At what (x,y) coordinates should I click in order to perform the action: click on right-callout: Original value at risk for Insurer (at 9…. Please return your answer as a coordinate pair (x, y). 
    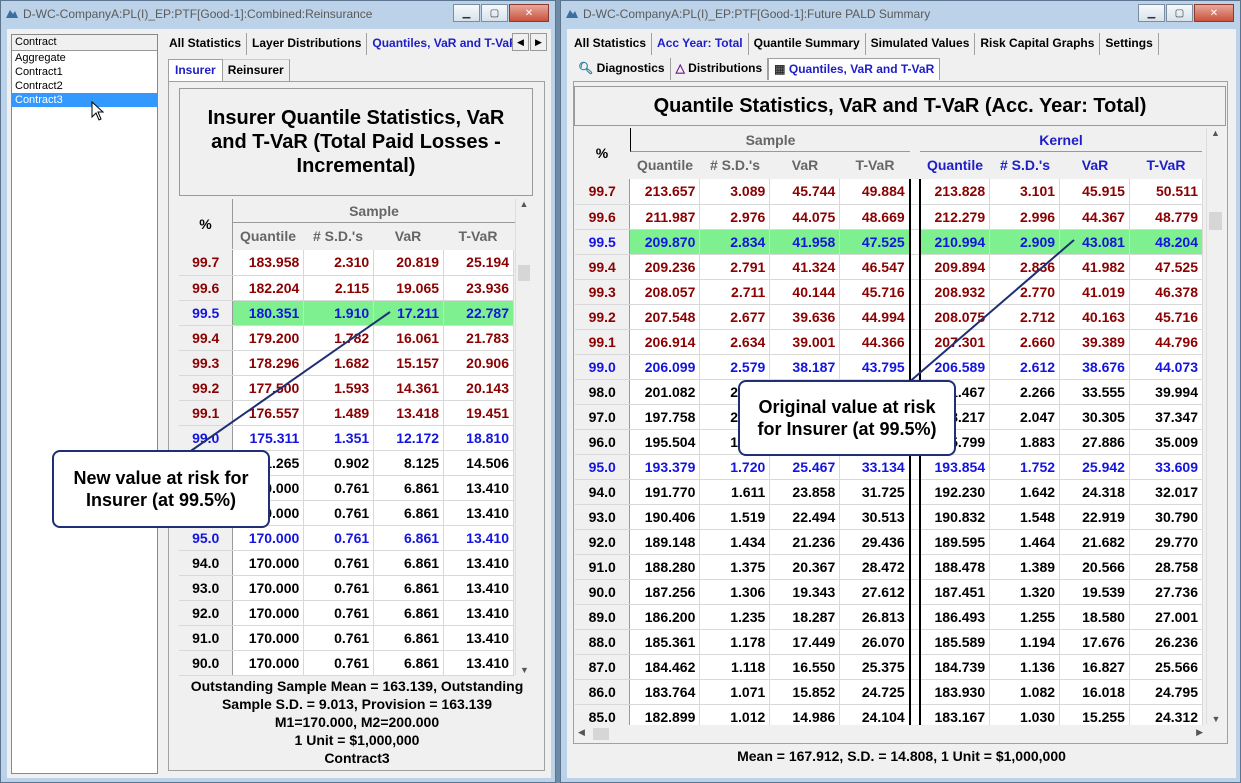
    Looking at the image, I should click on (847, 418).